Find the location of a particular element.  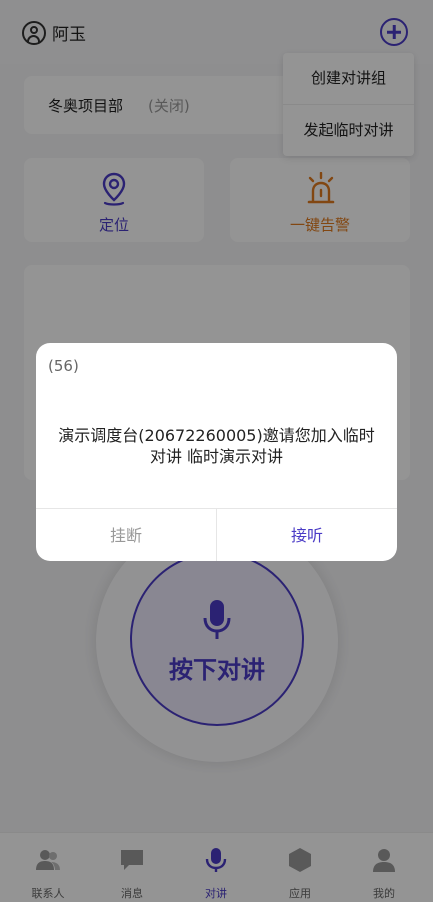

dialog-actions: 挂断 接听 is located at coordinates (216, 534).